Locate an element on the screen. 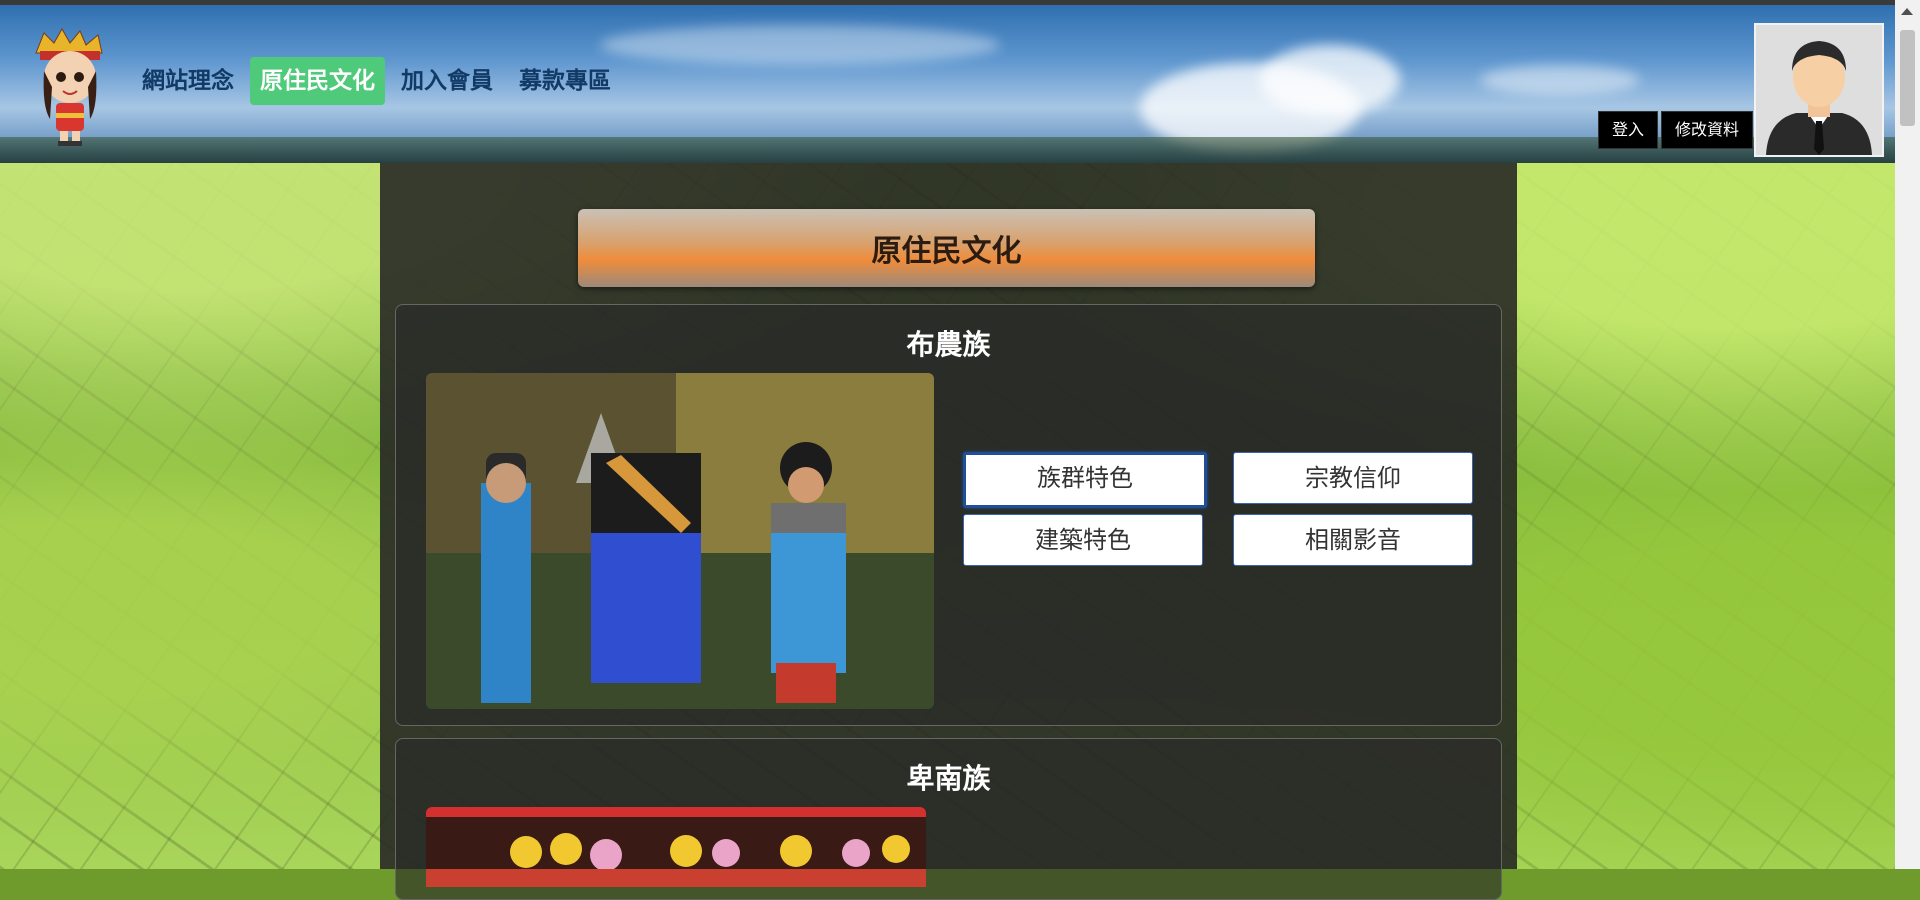  main-nav: 網站理念 原住民文化 加入會員 募款專區 is located at coordinates (376, 81).